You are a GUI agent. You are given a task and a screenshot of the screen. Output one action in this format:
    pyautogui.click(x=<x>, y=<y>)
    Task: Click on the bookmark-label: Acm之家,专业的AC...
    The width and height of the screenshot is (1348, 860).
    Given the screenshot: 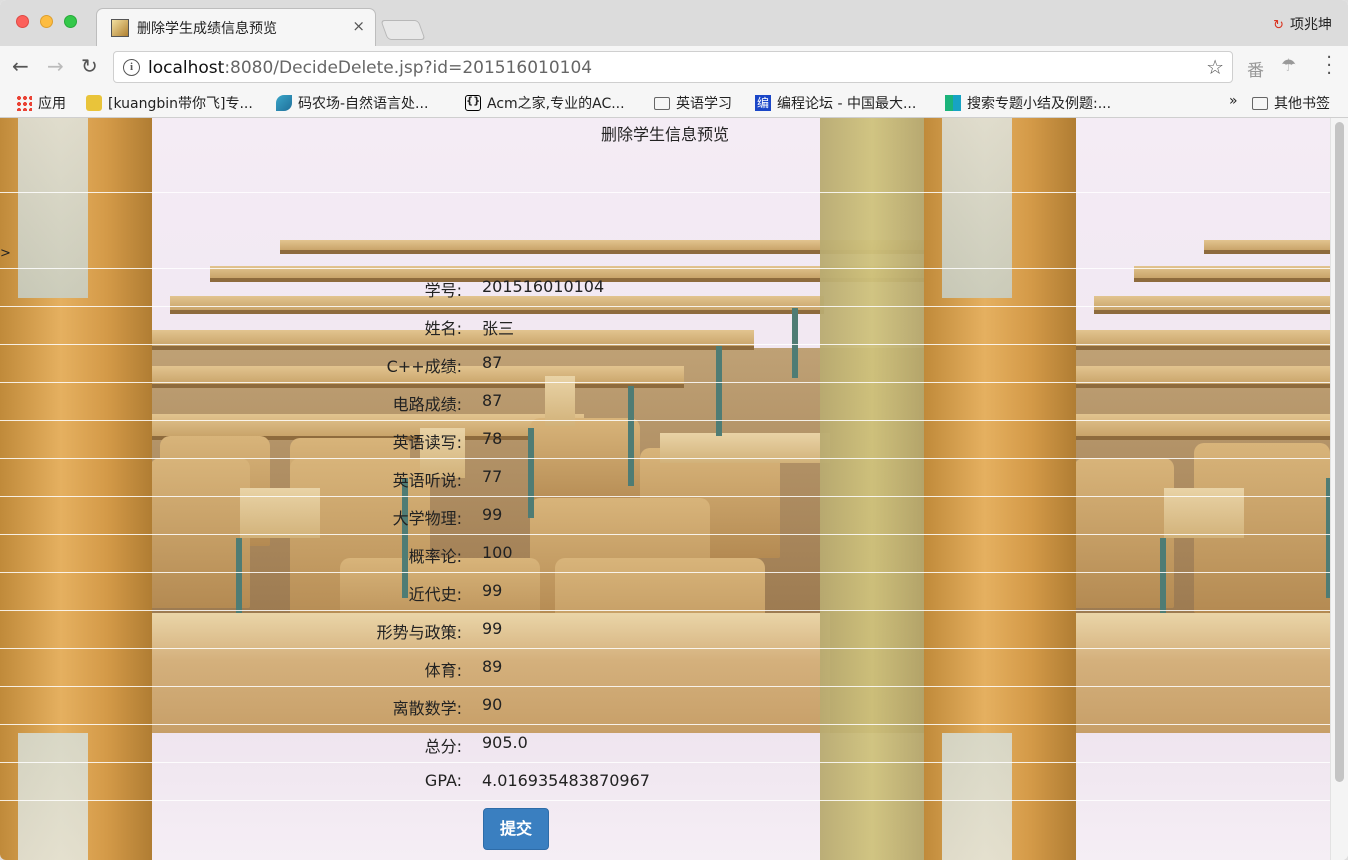 What is the action you would take?
    pyautogui.click(x=556, y=104)
    